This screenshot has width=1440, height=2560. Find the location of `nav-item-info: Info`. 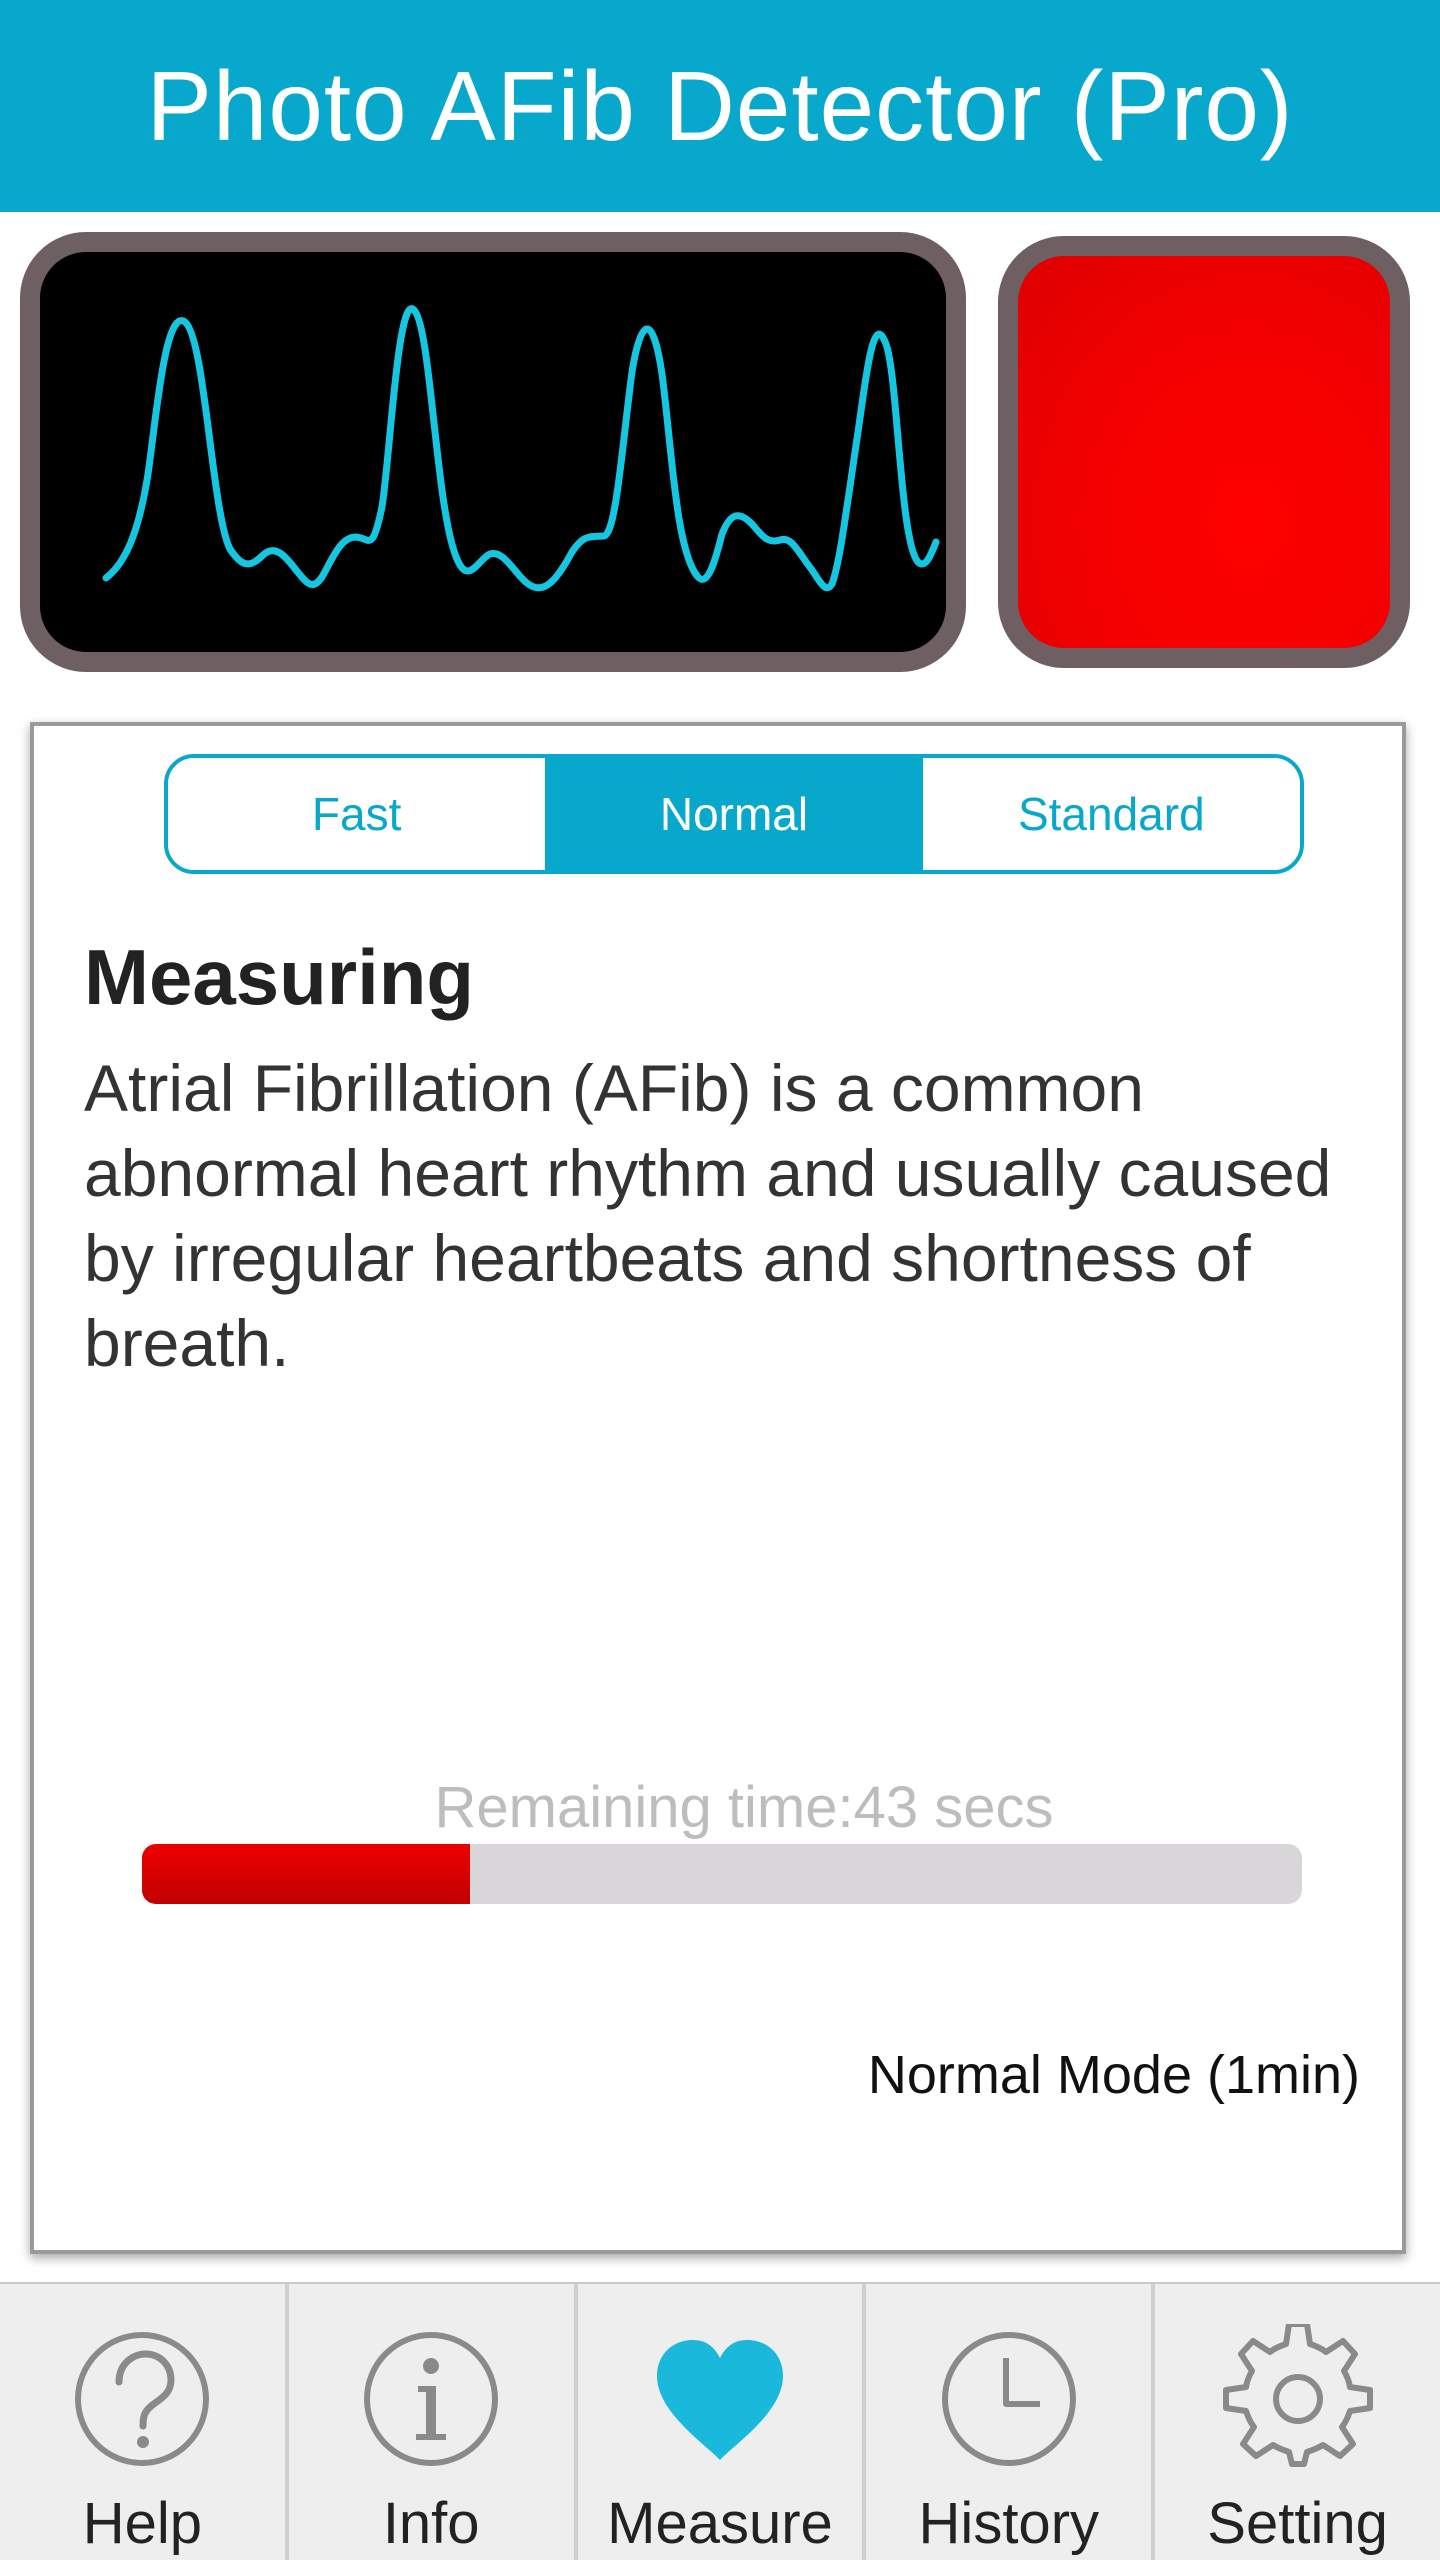

nav-item-info: Info is located at coordinates (433, 2422).